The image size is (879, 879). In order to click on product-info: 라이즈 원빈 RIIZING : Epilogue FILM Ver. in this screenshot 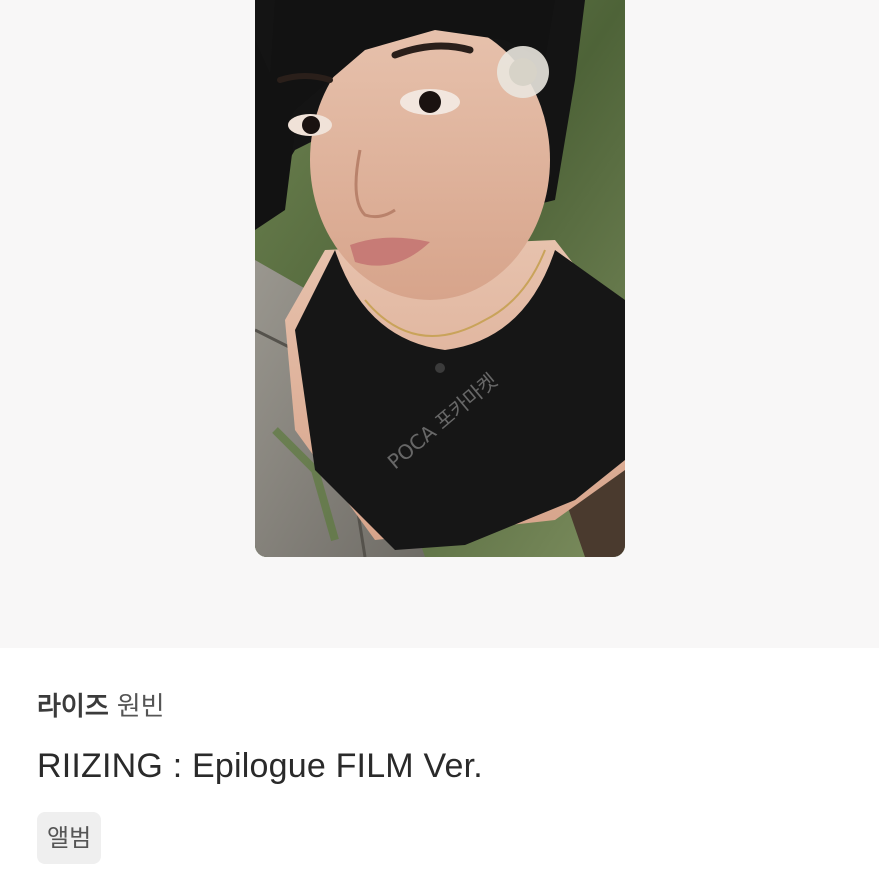, I will do `click(439, 738)`.